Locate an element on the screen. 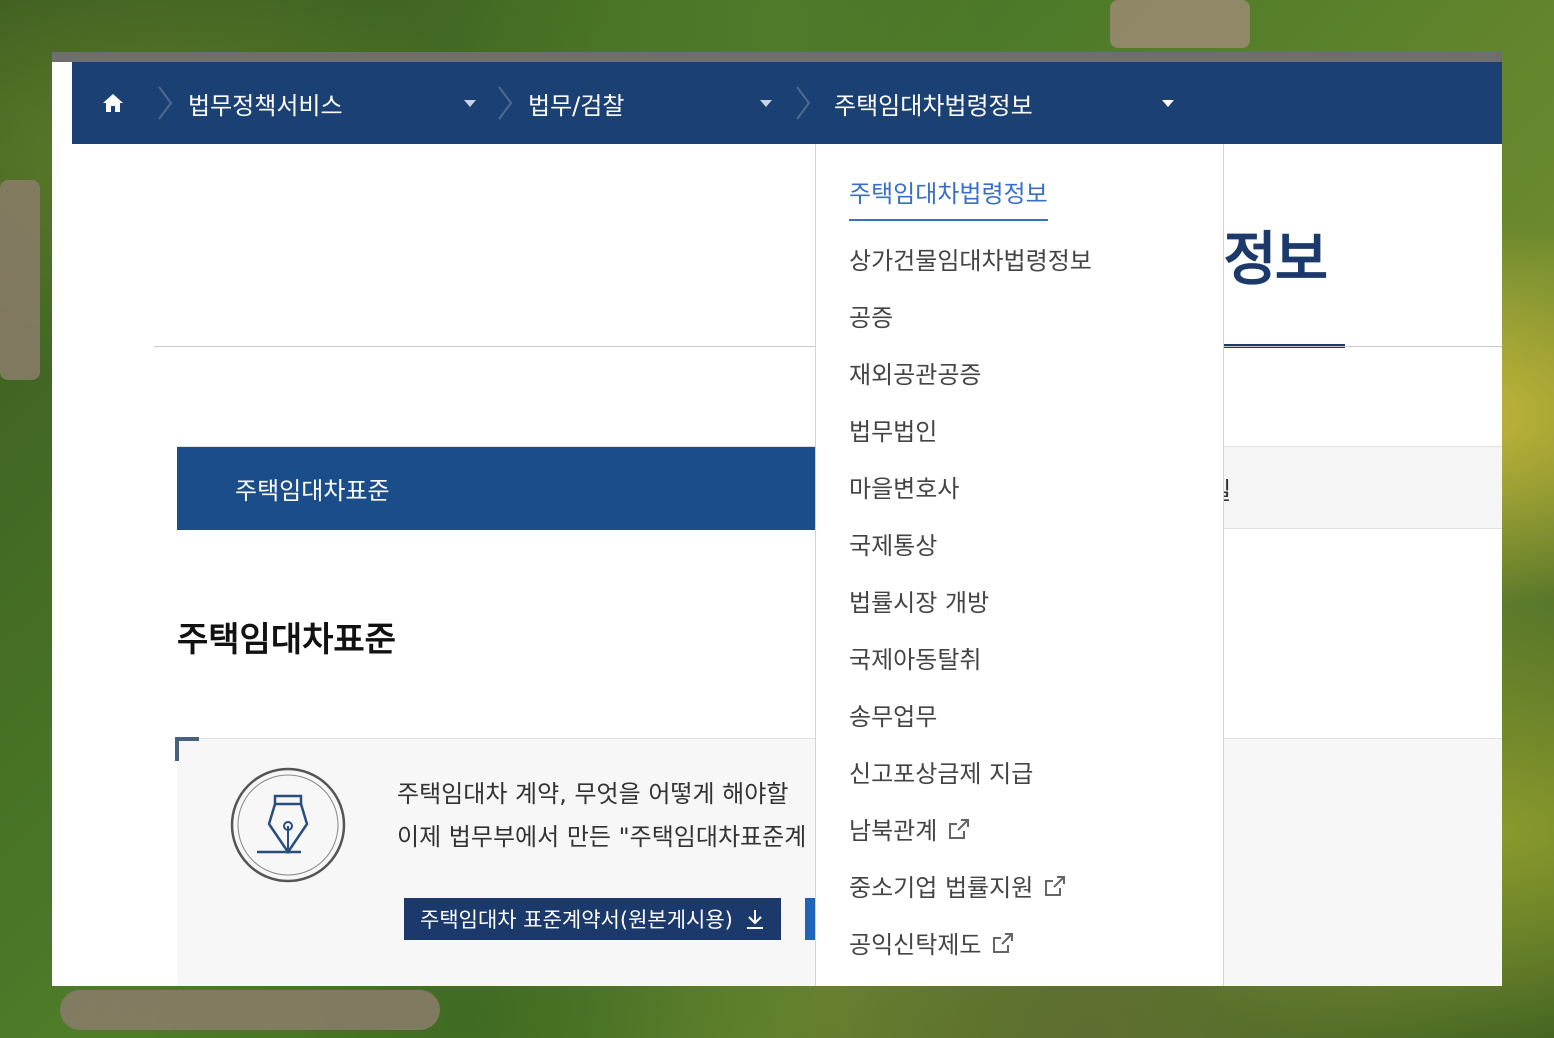 The width and height of the screenshot is (1554, 1038). menu-item-reward-payment: 신고포상금제 지급 is located at coordinates (941, 771).